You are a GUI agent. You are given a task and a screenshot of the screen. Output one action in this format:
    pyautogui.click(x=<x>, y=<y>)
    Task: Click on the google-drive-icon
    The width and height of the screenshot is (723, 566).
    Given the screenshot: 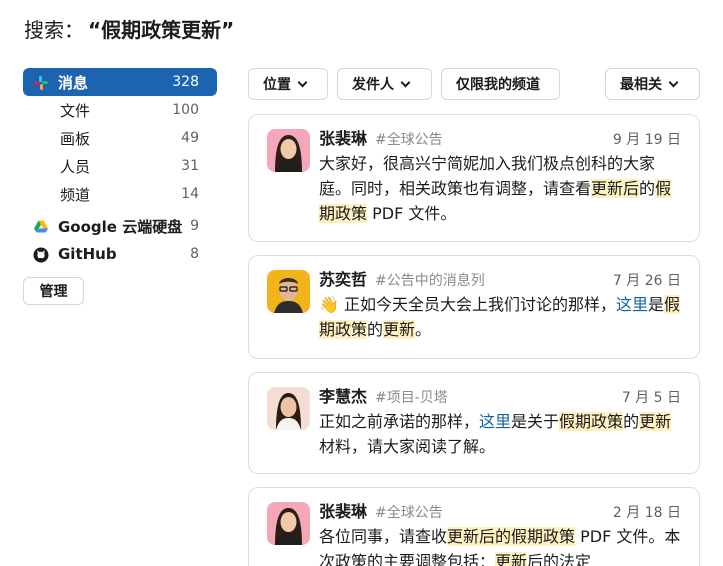 What is the action you would take?
    pyautogui.click(x=41, y=226)
    